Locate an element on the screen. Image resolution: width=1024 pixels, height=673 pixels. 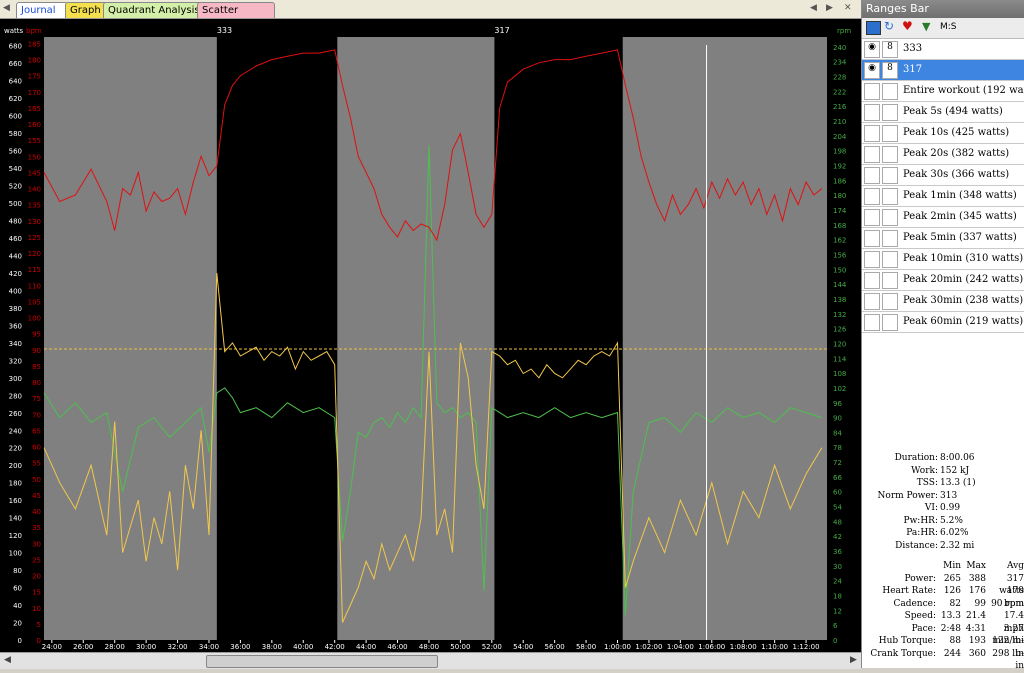
scrollbar-thumb is located at coordinates (322, 661).